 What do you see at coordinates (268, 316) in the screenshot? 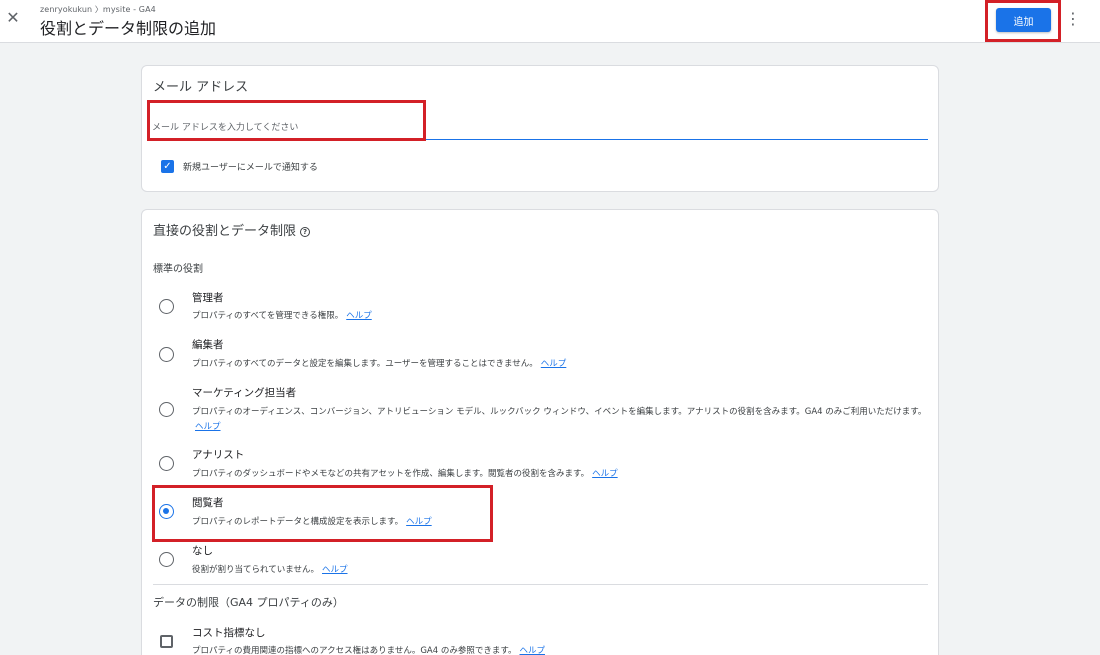
I see `role-desc-text: プロパティのすべてを管理できる権限。` at bounding box center [268, 316].